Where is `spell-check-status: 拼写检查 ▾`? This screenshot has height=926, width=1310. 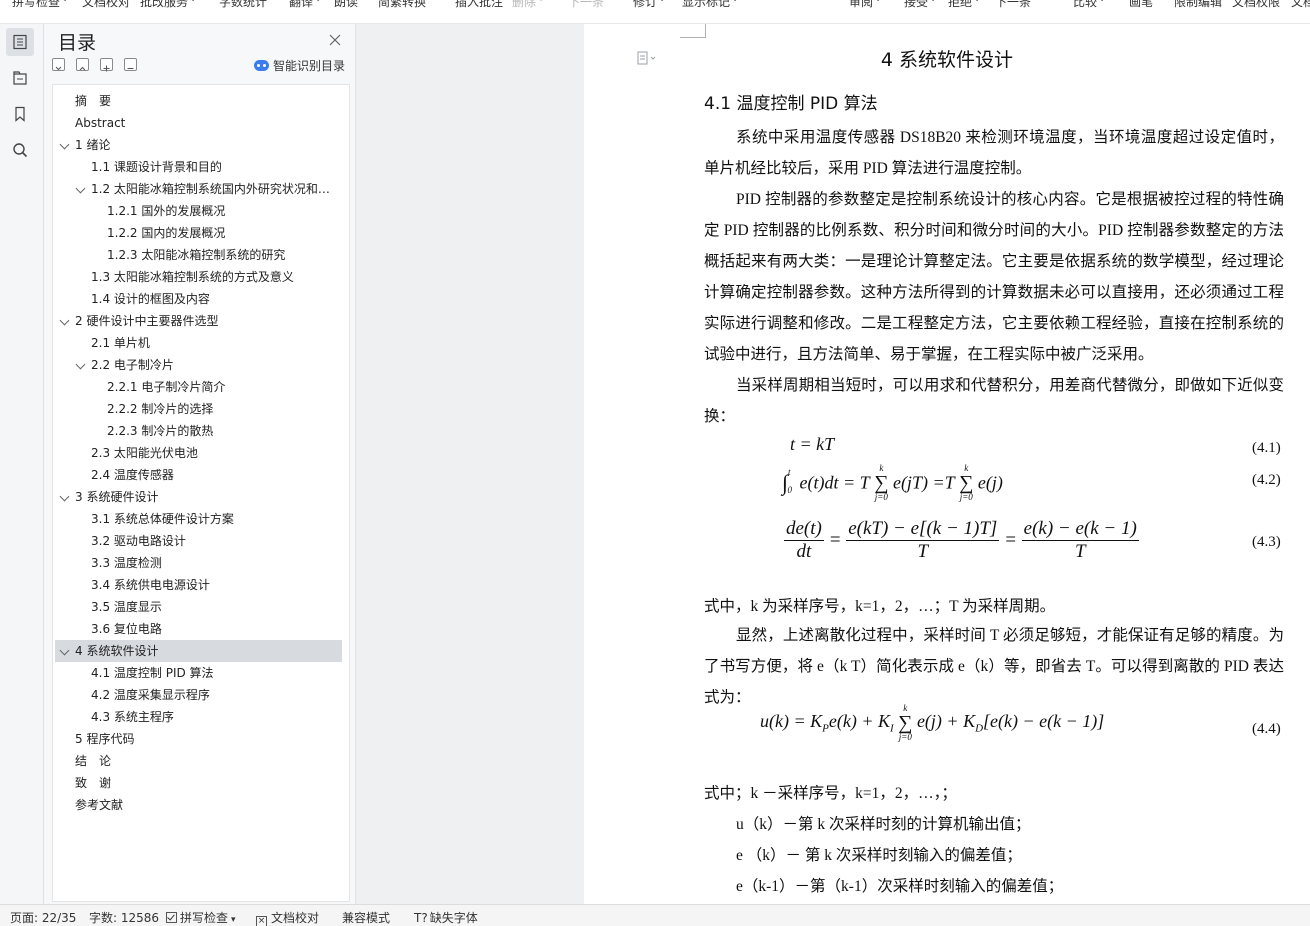 spell-check-status: 拼写检查 ▾ is located at coordinates (201, 917).